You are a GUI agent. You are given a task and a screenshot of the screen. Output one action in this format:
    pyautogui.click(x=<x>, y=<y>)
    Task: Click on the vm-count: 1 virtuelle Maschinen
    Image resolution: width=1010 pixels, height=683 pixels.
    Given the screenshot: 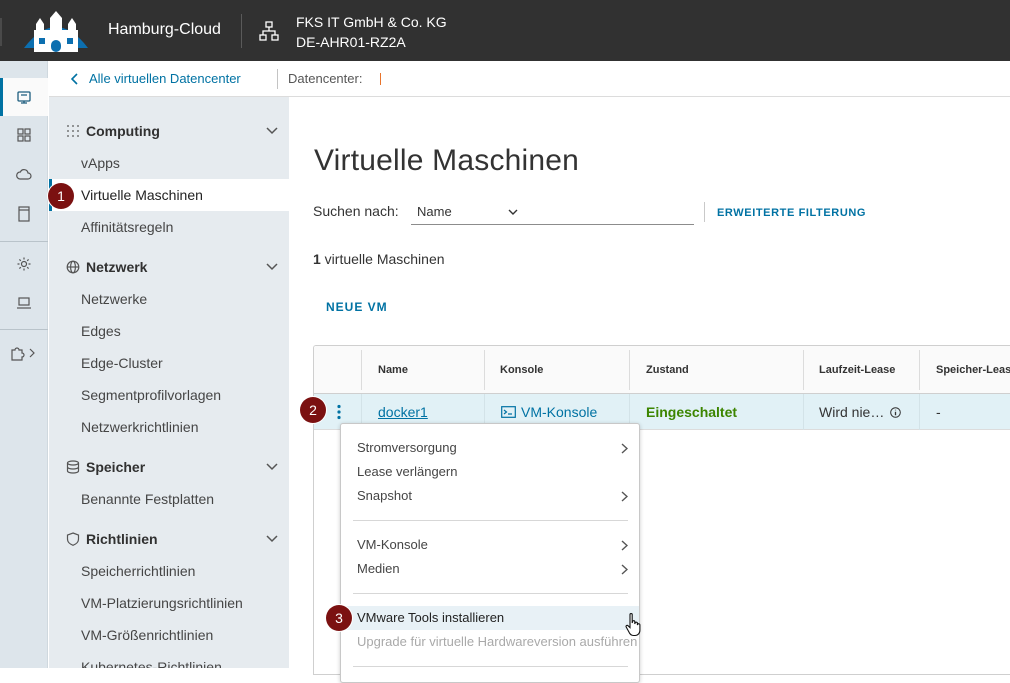 What is the action you would take?
    pyautogui.click(x=379, y=259)
    